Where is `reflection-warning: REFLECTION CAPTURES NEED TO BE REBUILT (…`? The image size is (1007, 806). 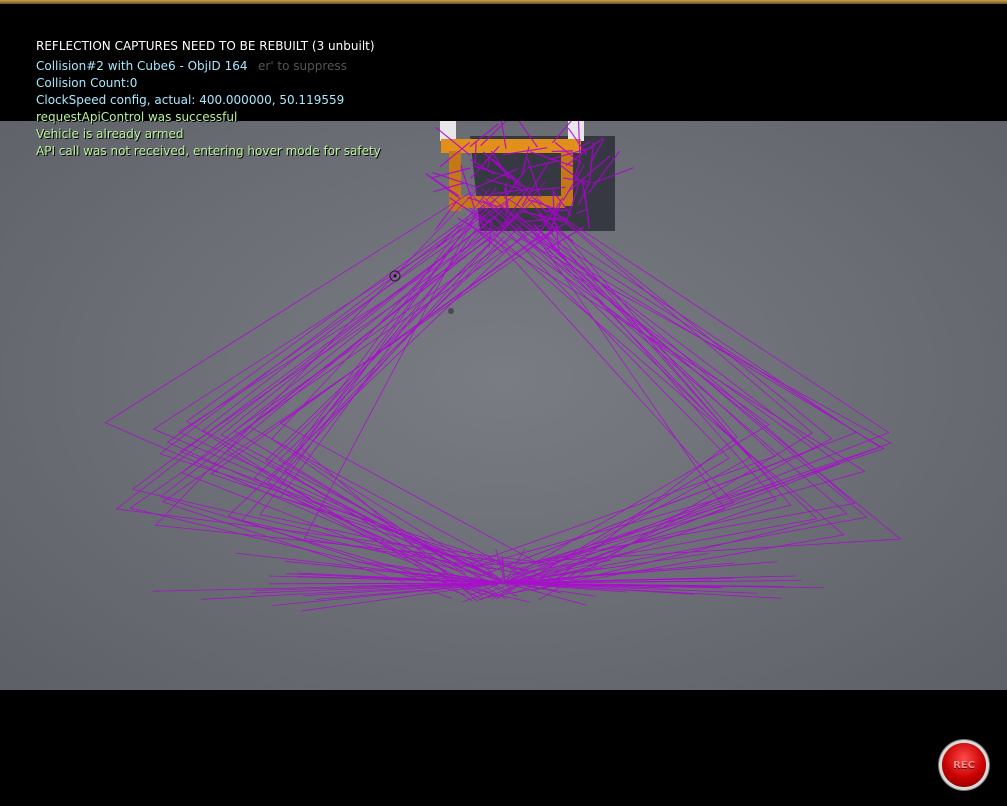
reflection-warning: REFLECTION CAPTURES NEED TO BE REBUILT (… is located at coordinates (205, 46).